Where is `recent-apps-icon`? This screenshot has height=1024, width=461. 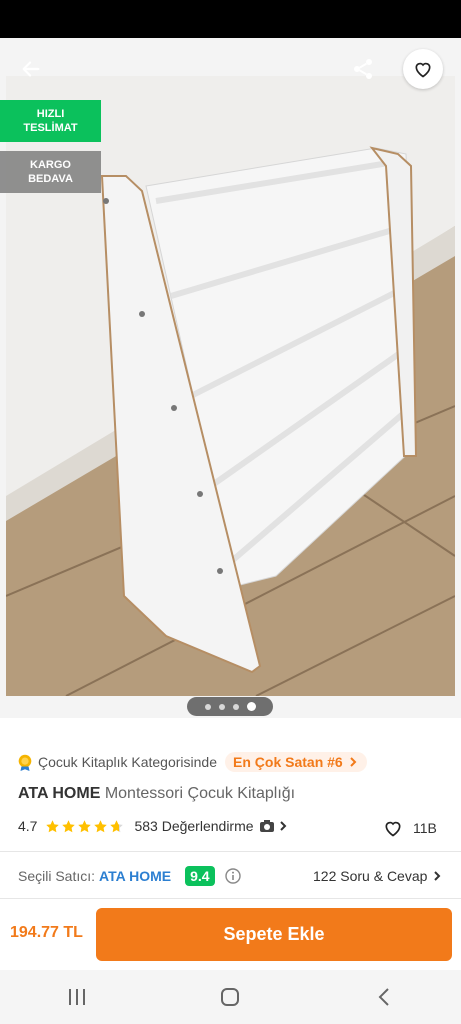
recent-apps-icon is located at coordinates (76, 997).